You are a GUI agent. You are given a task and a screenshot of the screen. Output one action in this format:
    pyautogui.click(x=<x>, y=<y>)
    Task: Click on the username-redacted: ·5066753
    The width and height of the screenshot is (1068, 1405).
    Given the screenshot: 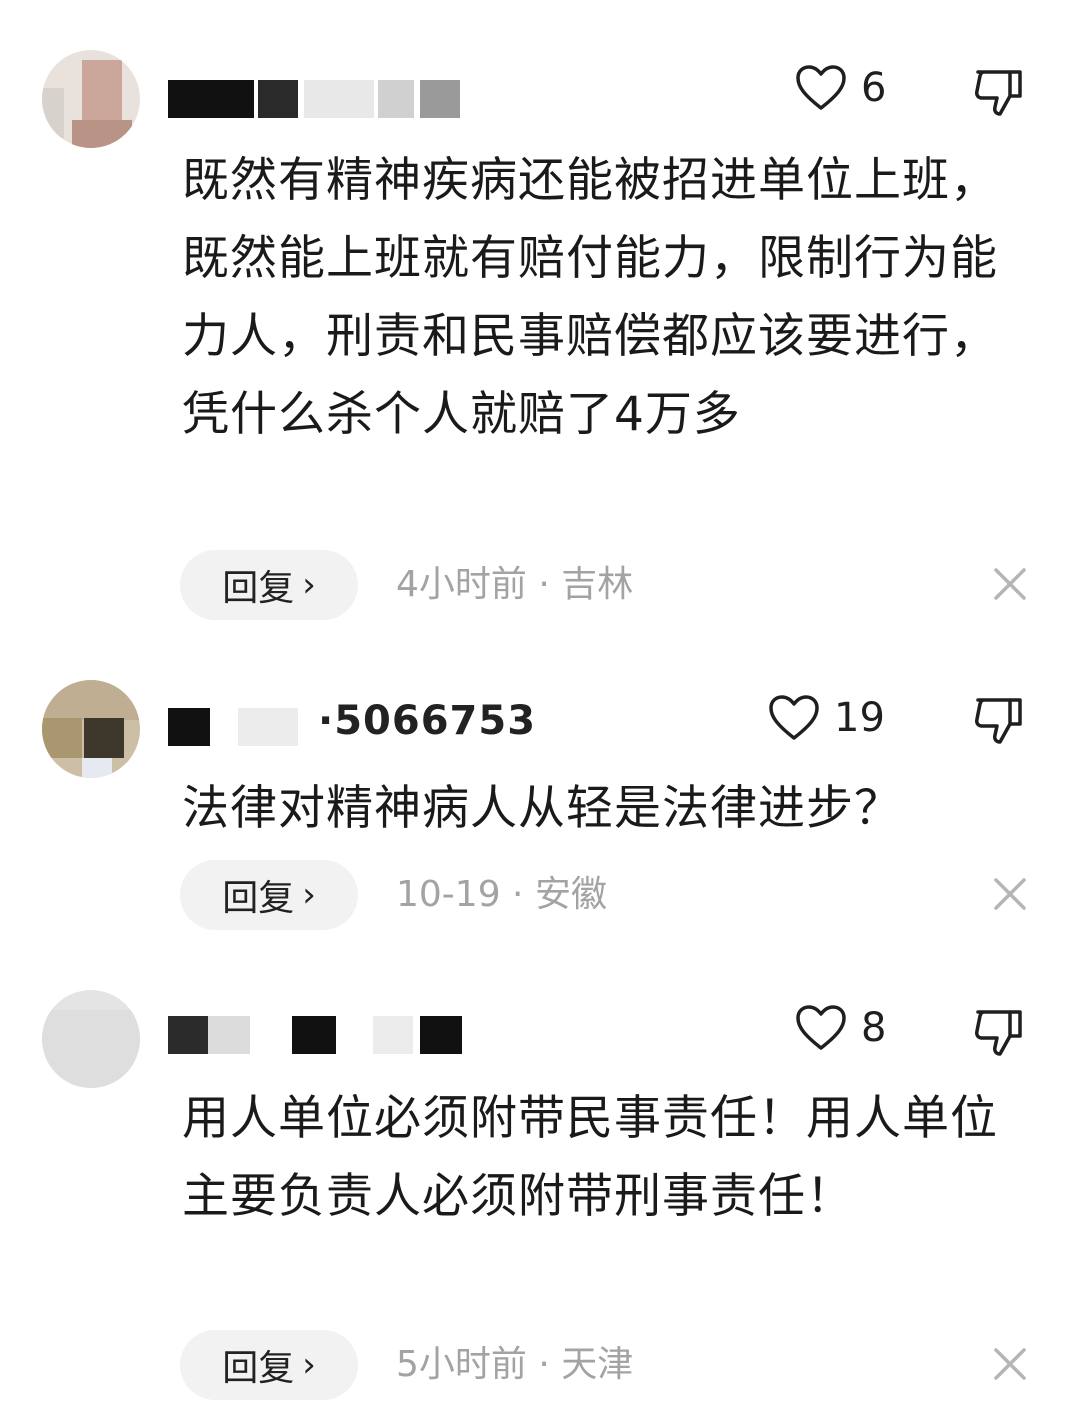 What is the action you would take?
    pyautogui.click(x=351, y=727)
    